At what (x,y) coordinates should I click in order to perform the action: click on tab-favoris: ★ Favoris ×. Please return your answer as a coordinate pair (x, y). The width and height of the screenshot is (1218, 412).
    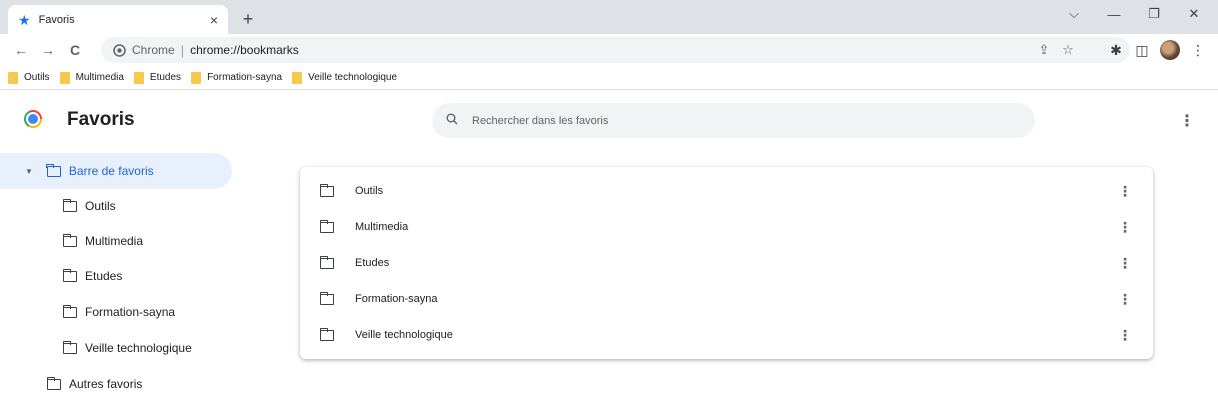
    Looking at the image, I should click on (118, 19).